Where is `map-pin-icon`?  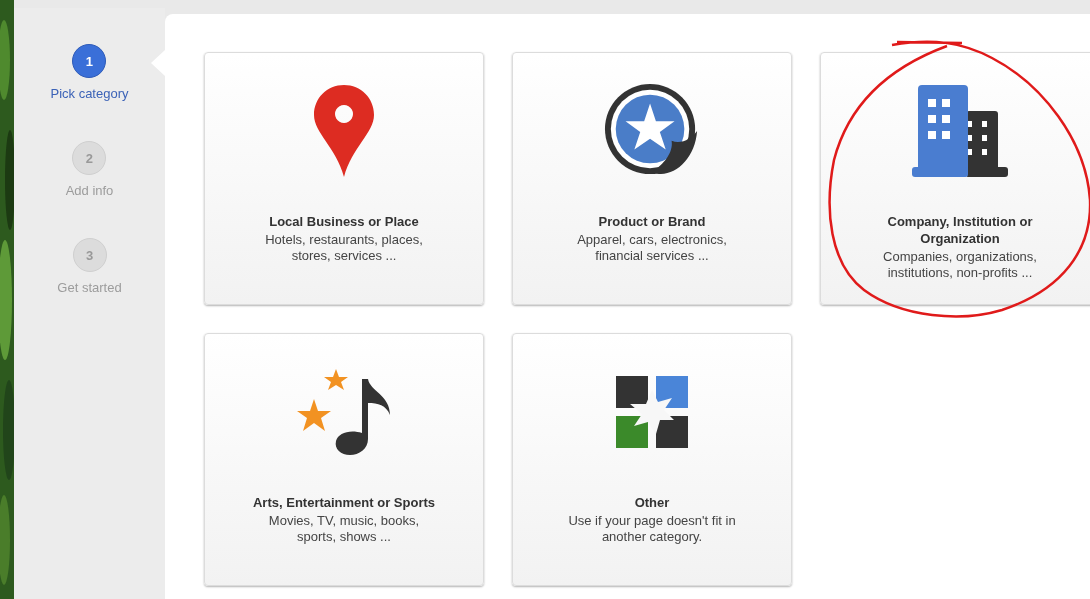 map-pin-icon is located at coordinates (344, 131).